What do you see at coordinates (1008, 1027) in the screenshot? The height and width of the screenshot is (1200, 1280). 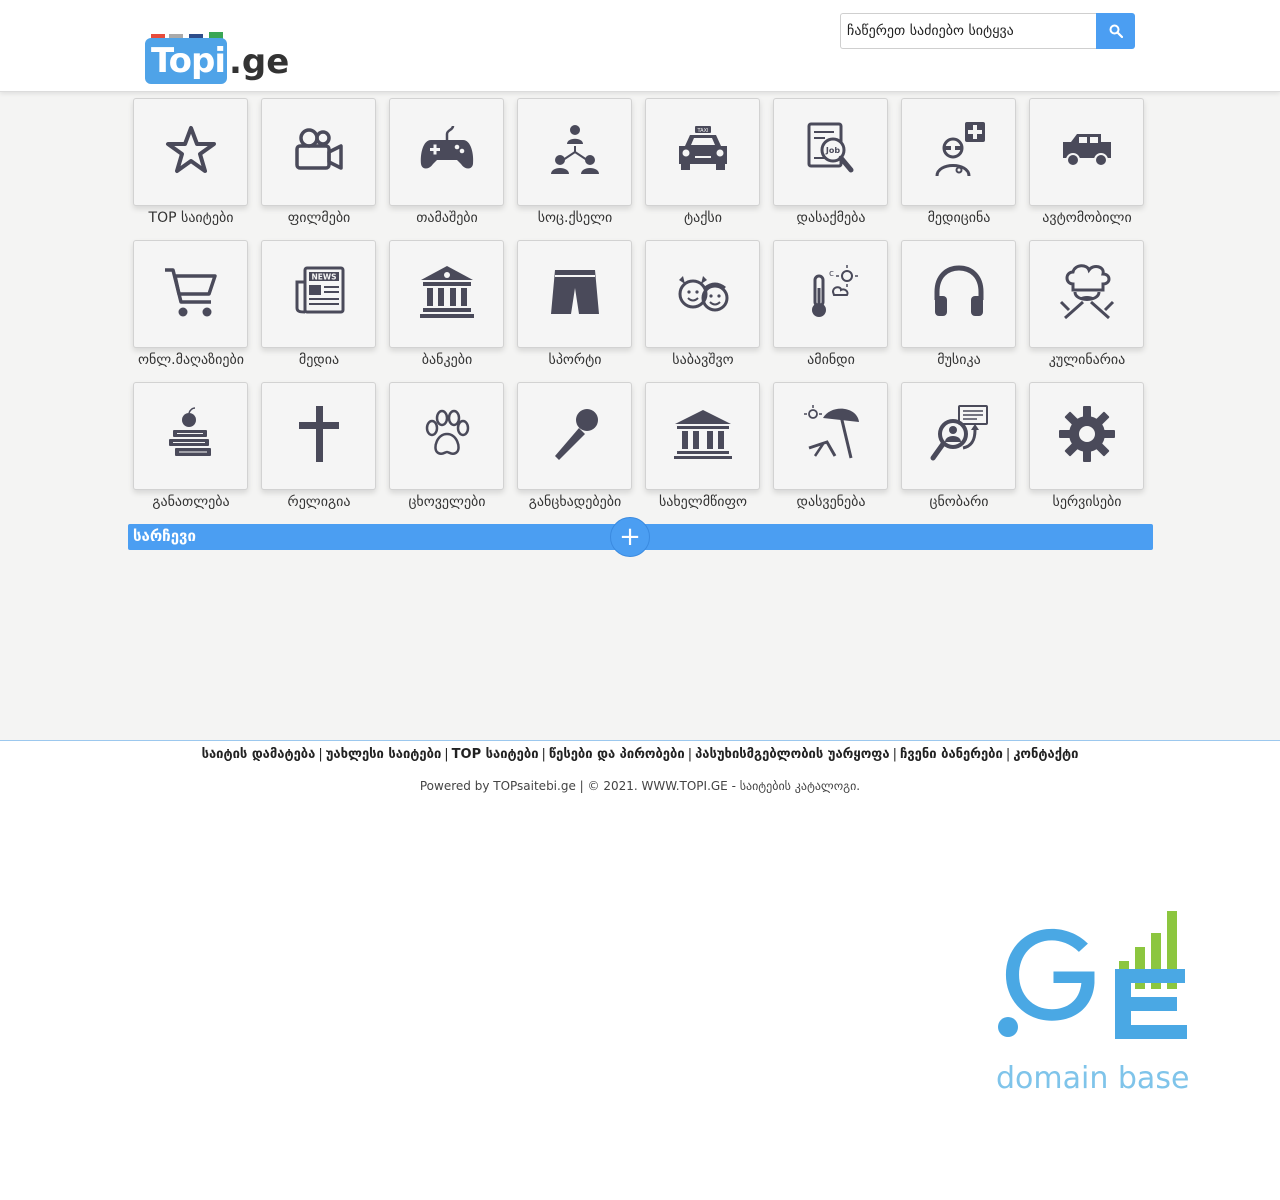 I see `ge-logo-dot` at bounding box center [1008, 1027].